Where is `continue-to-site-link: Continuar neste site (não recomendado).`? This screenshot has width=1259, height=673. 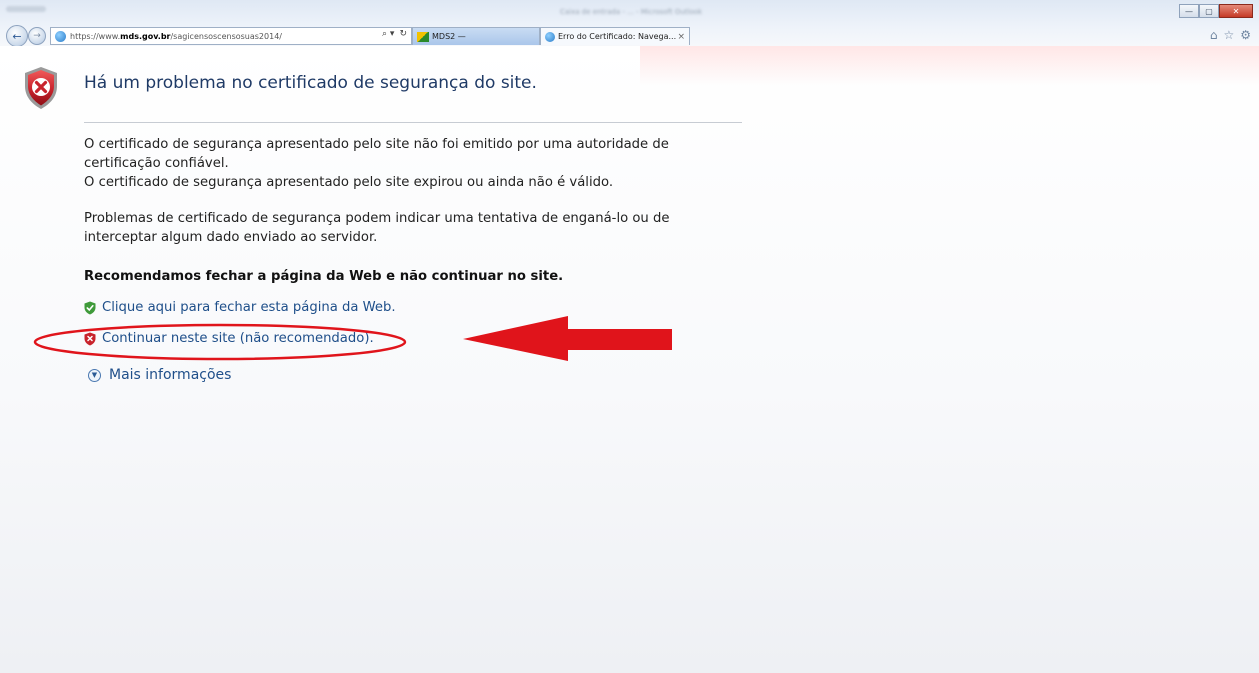 continue-to-site-link: Continuar neste site (não recomendado). is located at coordinates (229, 338).